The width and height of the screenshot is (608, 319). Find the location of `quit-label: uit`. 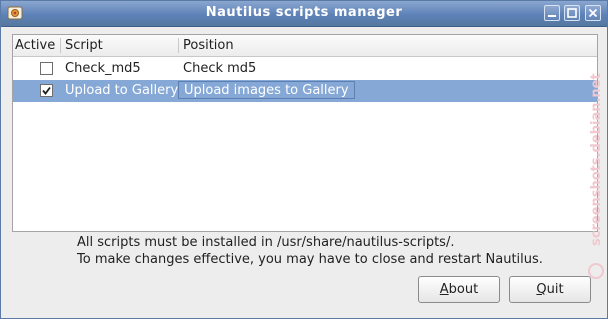

quit-label: uit is located at coordinates (555, 289).